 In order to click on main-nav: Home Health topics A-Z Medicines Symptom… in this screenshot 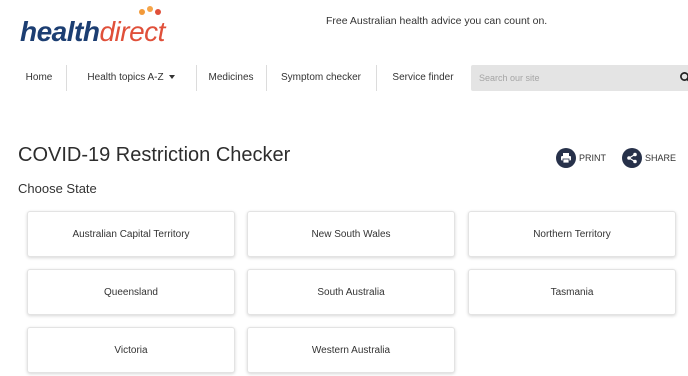, I will do `click(349, 78)`.